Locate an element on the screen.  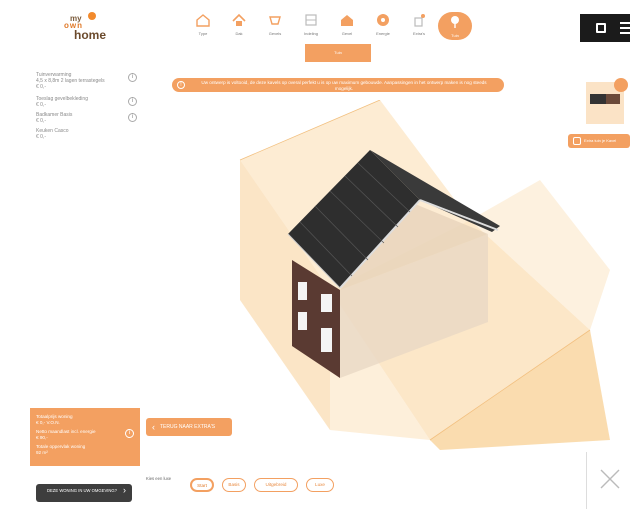
level-label: Kies een luxe is located at coordinates (159, 478).